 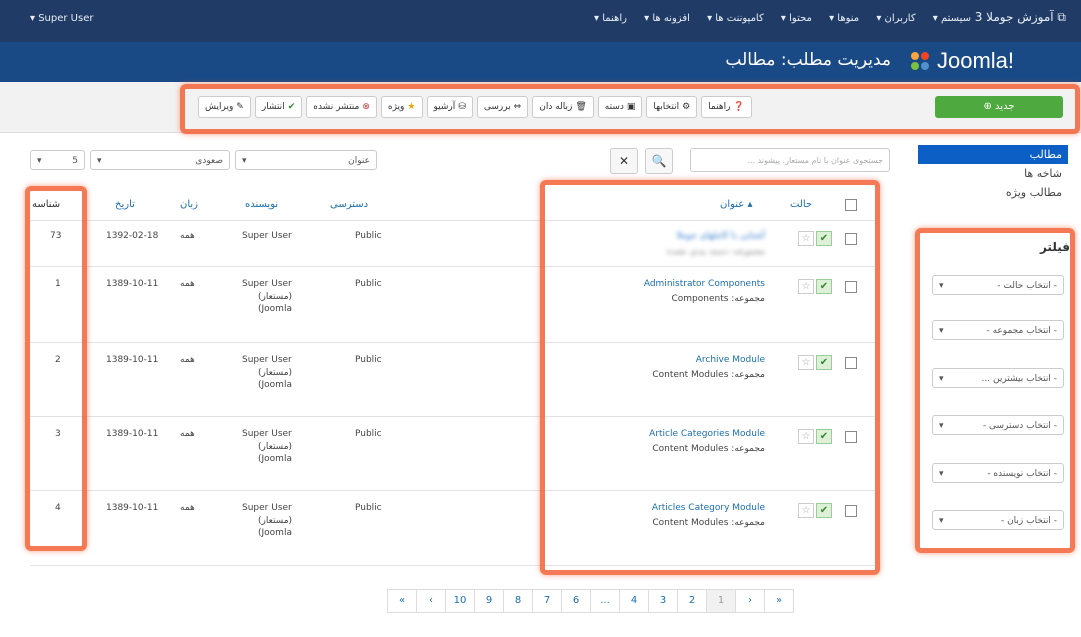 What do you see at coordinates (576, 601) in the screenshot?
I see `page-6: 6` at bounding box center [576, 601].